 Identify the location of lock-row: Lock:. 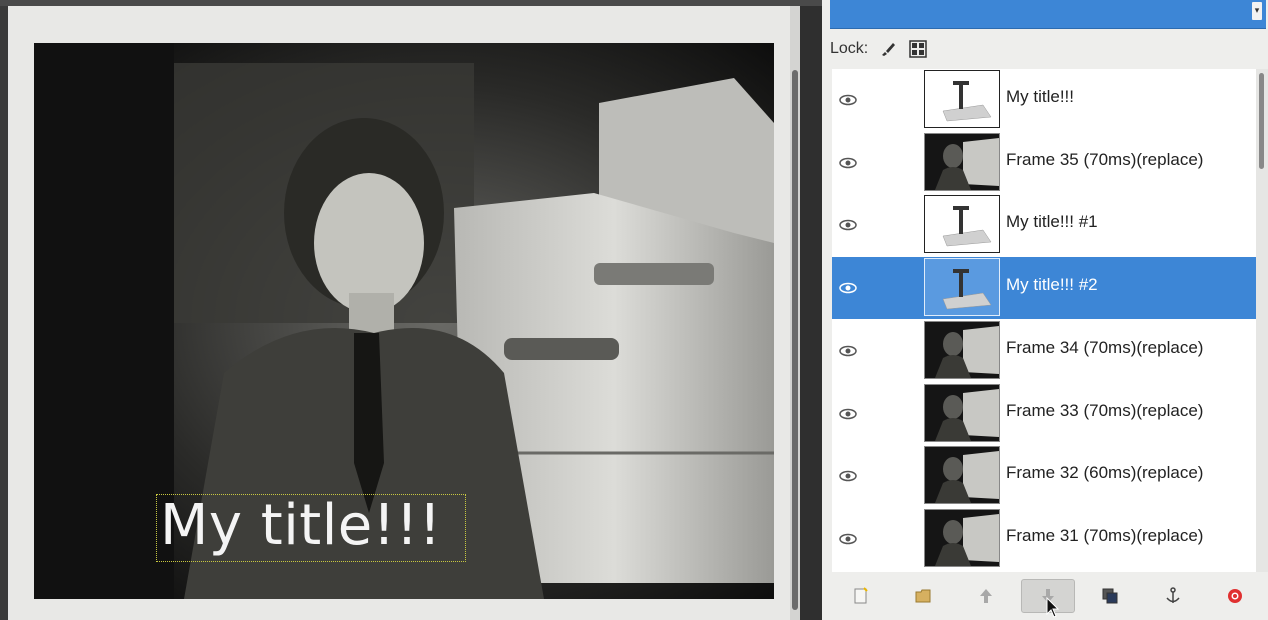
(879, 49).